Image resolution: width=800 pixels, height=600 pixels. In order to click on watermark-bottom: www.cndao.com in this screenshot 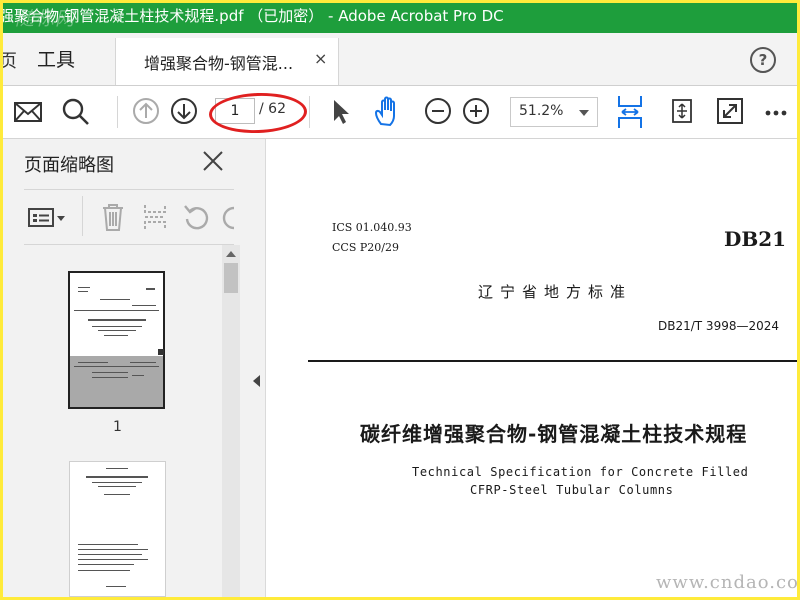, I will do `click(726, 582)`.